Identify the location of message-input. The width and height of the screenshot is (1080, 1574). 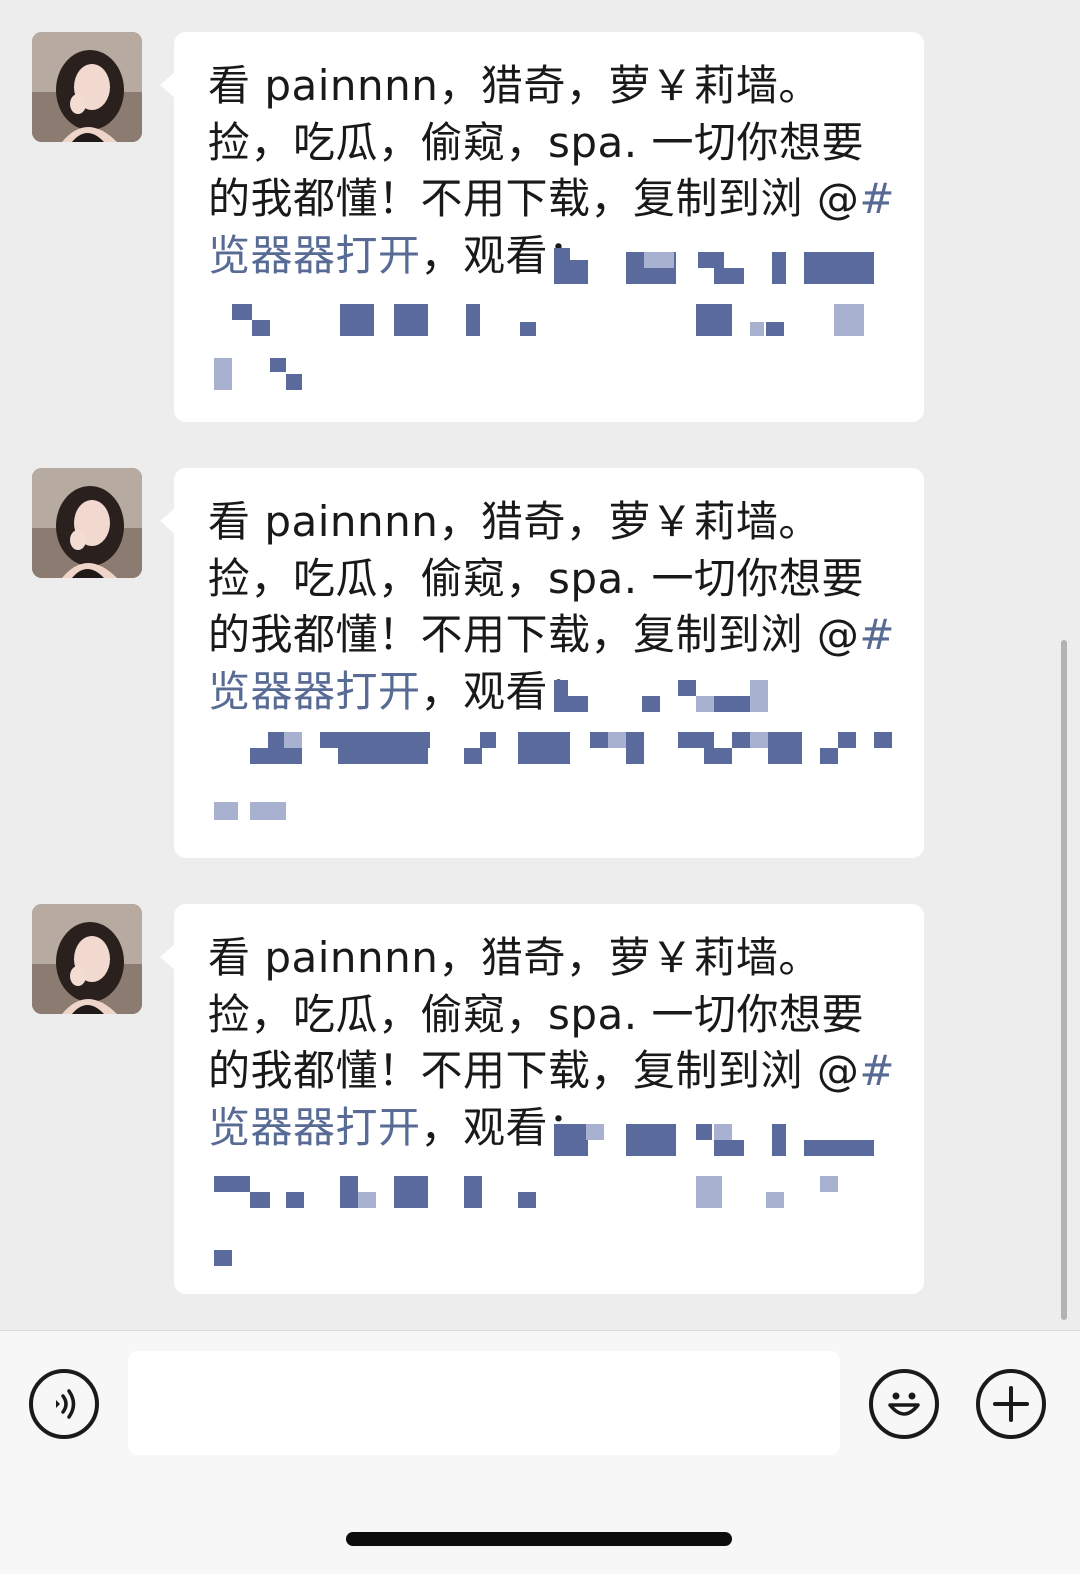
(484, 1403).